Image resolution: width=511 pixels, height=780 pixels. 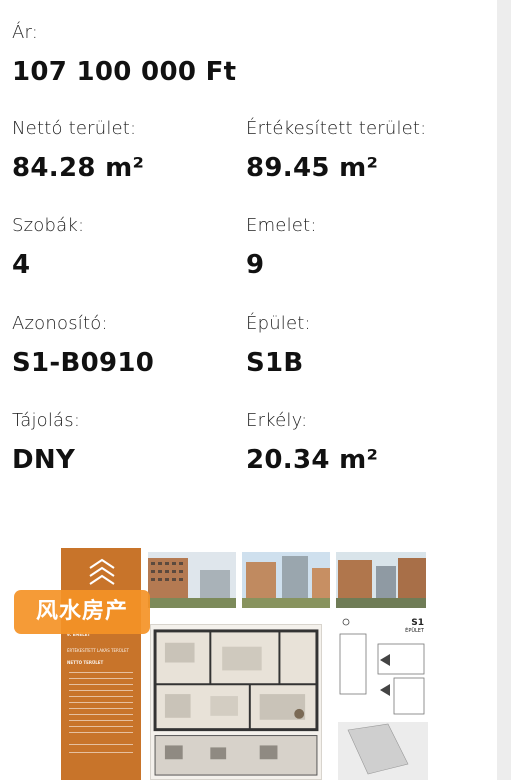 I want to click on watermark-badge: 风水房产, so click(x=82, y=612).